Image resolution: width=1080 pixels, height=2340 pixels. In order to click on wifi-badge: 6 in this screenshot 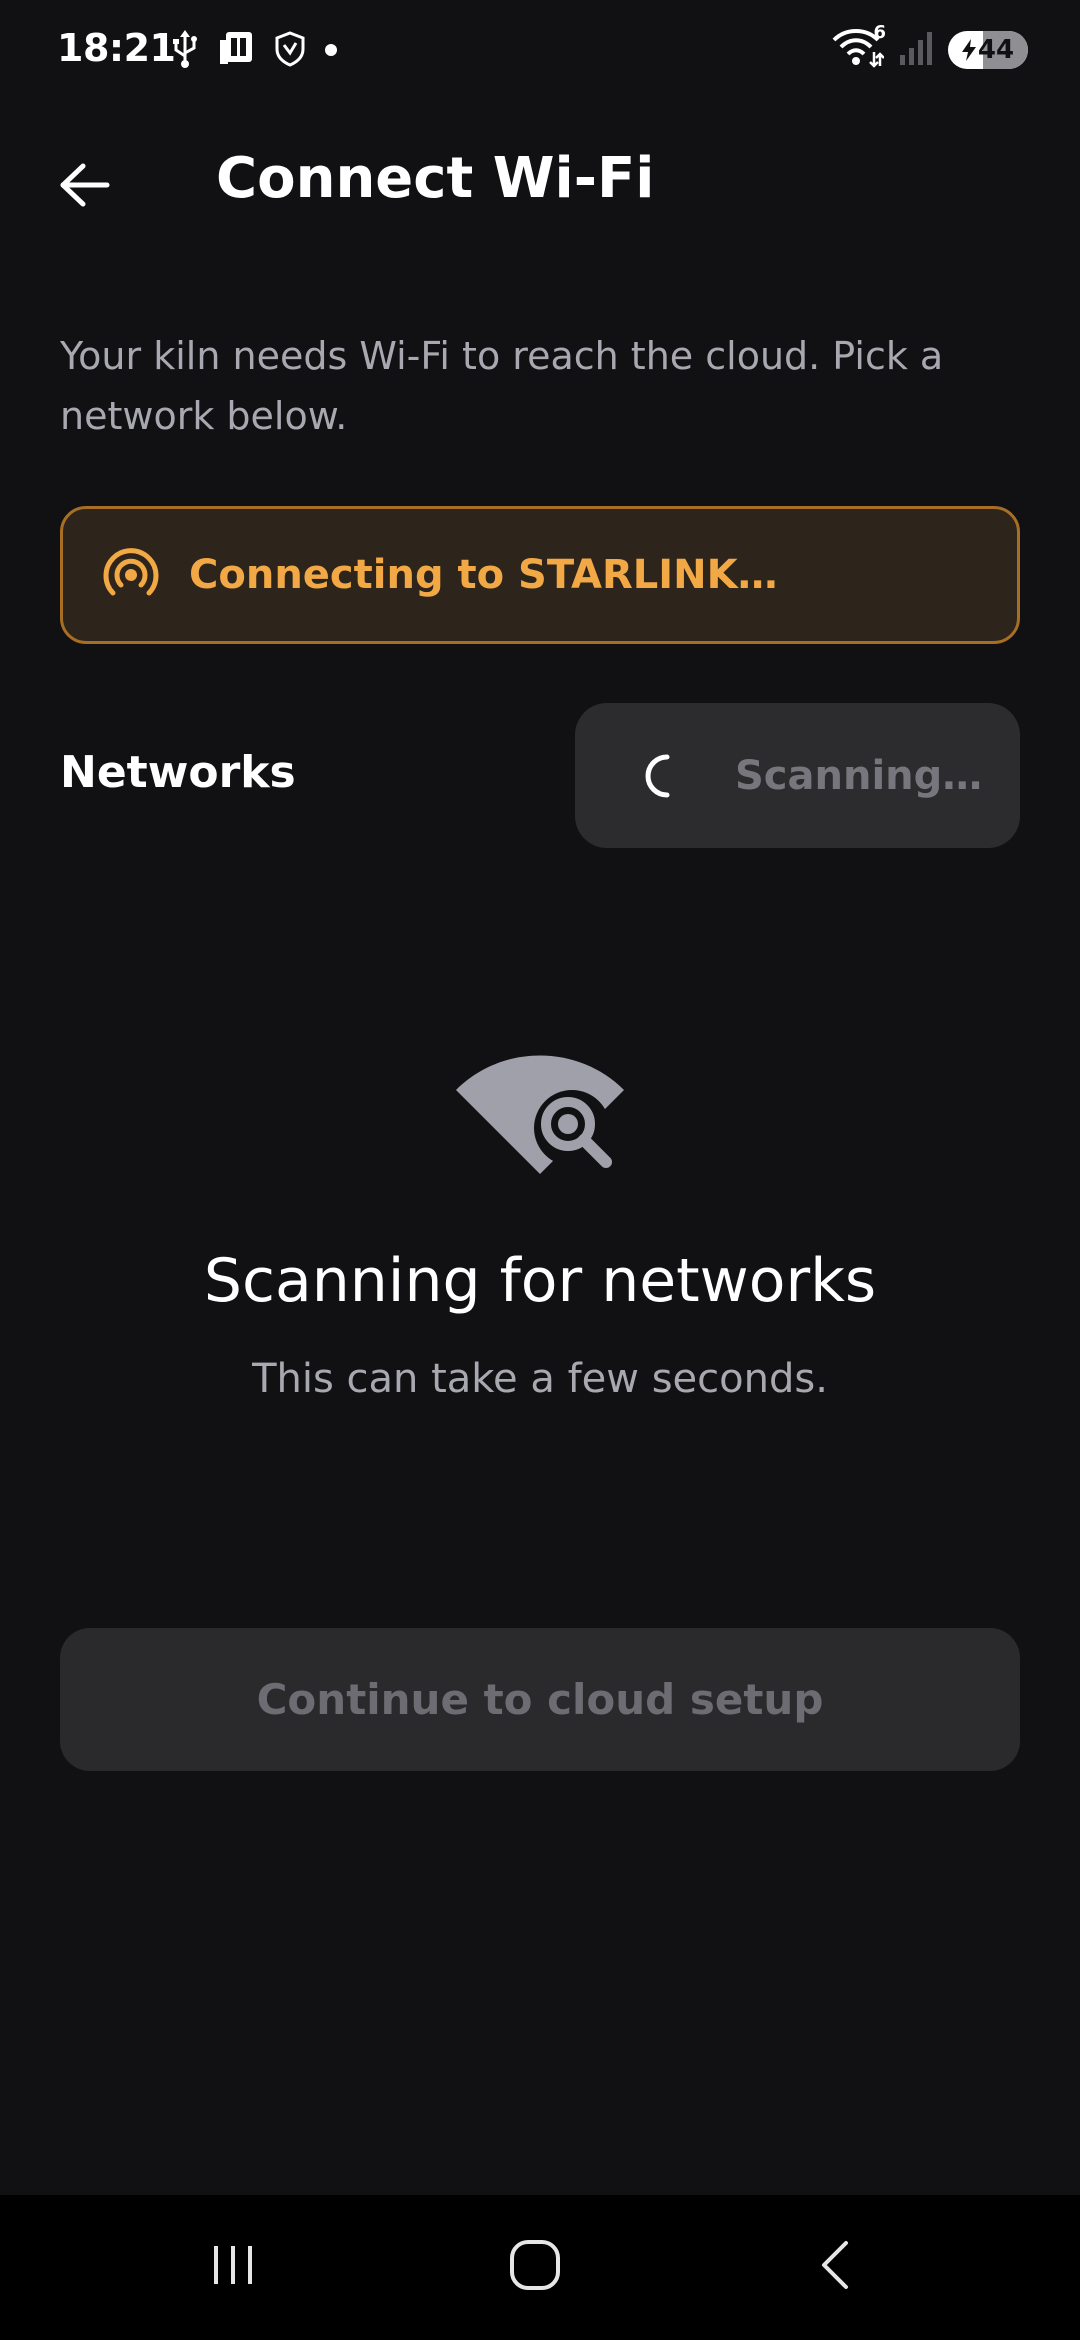, I will do `click(879, 32)`.